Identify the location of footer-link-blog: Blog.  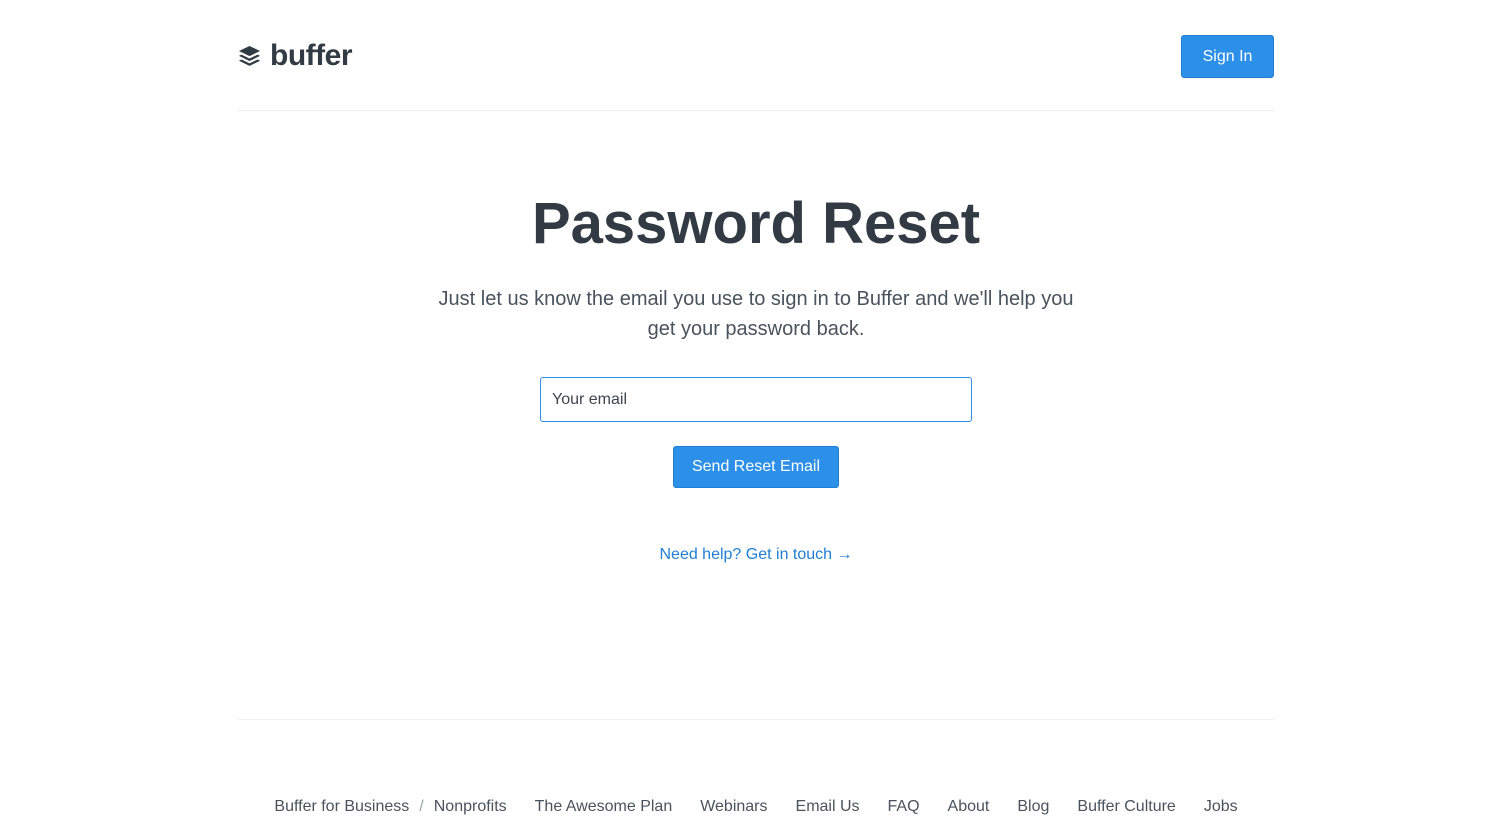
(1033, 807).